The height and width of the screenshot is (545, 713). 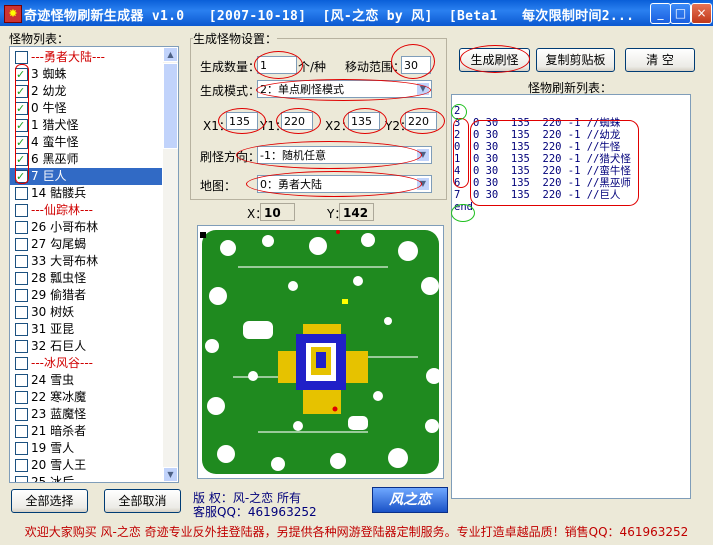 What do you see at coordinates (86, 159) in the screenshot?
I see `monster-list-item: 6 黑巫师` at bounding box center [86, 159].